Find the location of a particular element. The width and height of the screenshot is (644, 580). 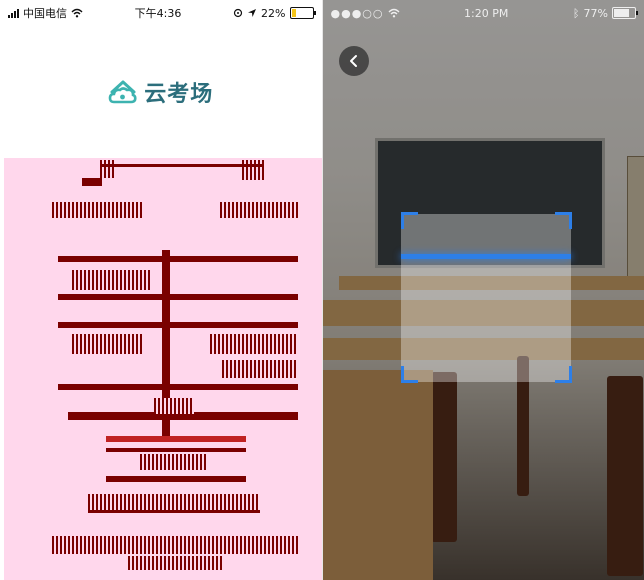

status-bar: 中国电信 下午4:36 22% is located at coordinates (161, 13).